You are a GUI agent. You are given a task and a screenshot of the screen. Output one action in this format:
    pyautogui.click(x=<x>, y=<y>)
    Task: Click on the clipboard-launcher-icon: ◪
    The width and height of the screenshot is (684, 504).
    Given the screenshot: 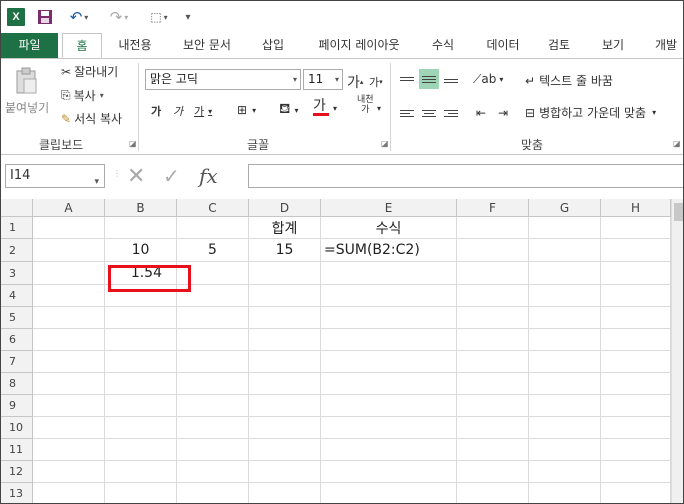 What is the action you would take?
    pyautogui.click(x=133, y=143)
    